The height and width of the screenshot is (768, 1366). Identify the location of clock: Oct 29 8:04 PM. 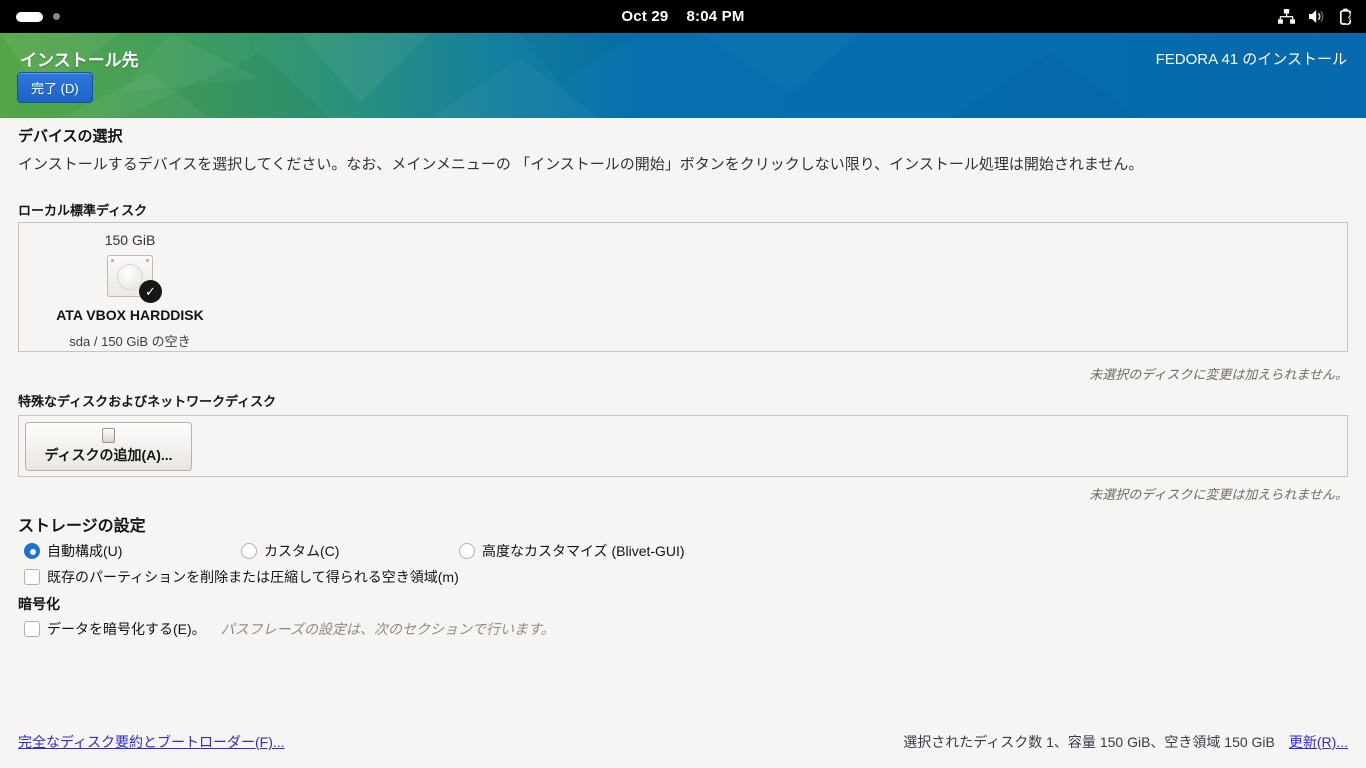
(683, 16).